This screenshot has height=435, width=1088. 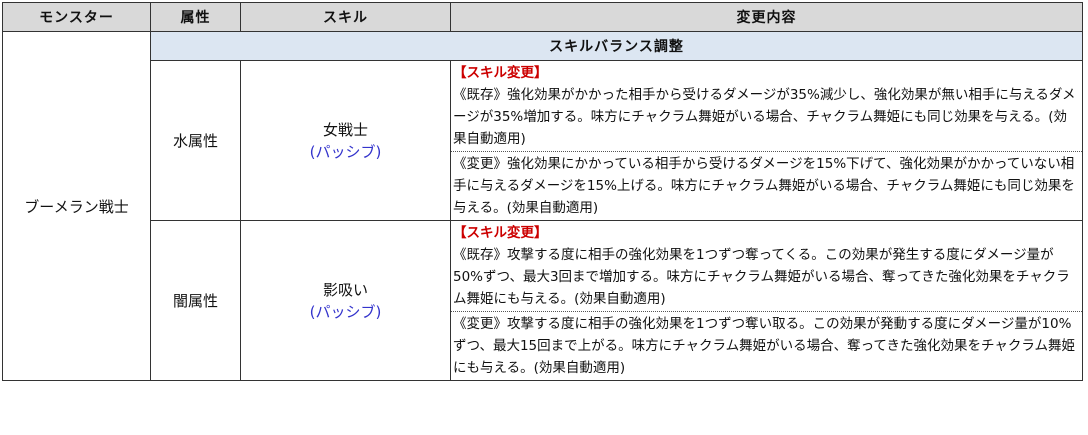 What do you see at coordinates (195, 17) in the screenshot?
I see `header-attribute: 属性` at bounding box center [195, 17].